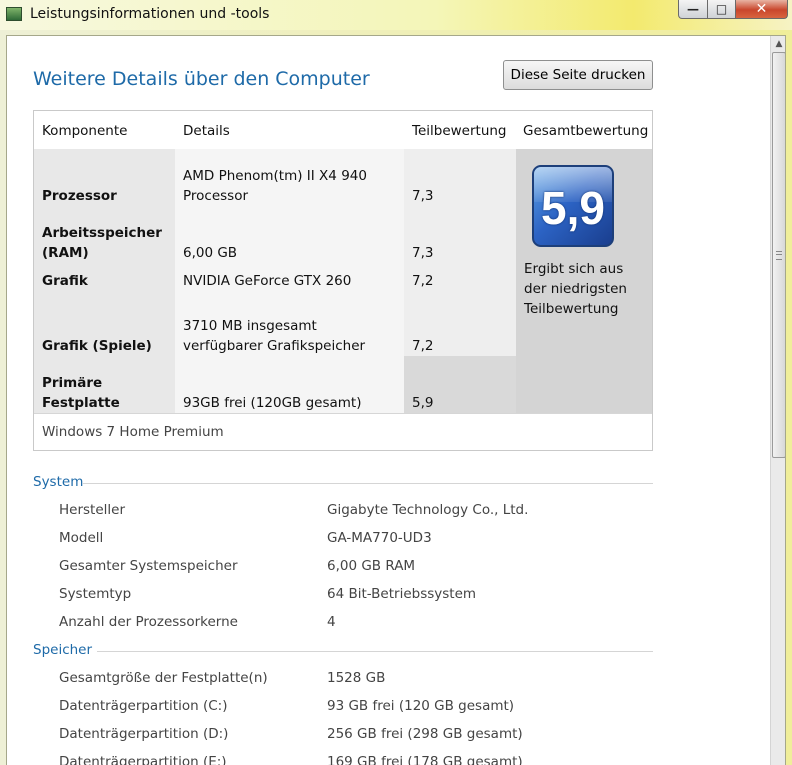 This screenshot has width=792, height=765. I want to click on property-value: 6,00 GB RAM, so click(371, 566).